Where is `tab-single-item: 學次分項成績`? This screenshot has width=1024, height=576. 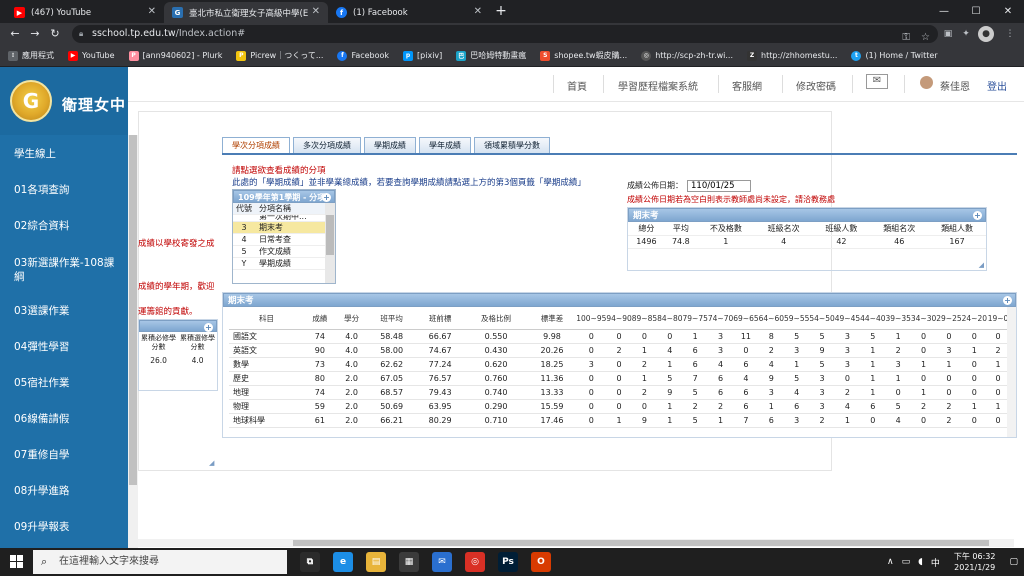
tab-single-item: 學次分項成績 is located at coordinates (256, 145).